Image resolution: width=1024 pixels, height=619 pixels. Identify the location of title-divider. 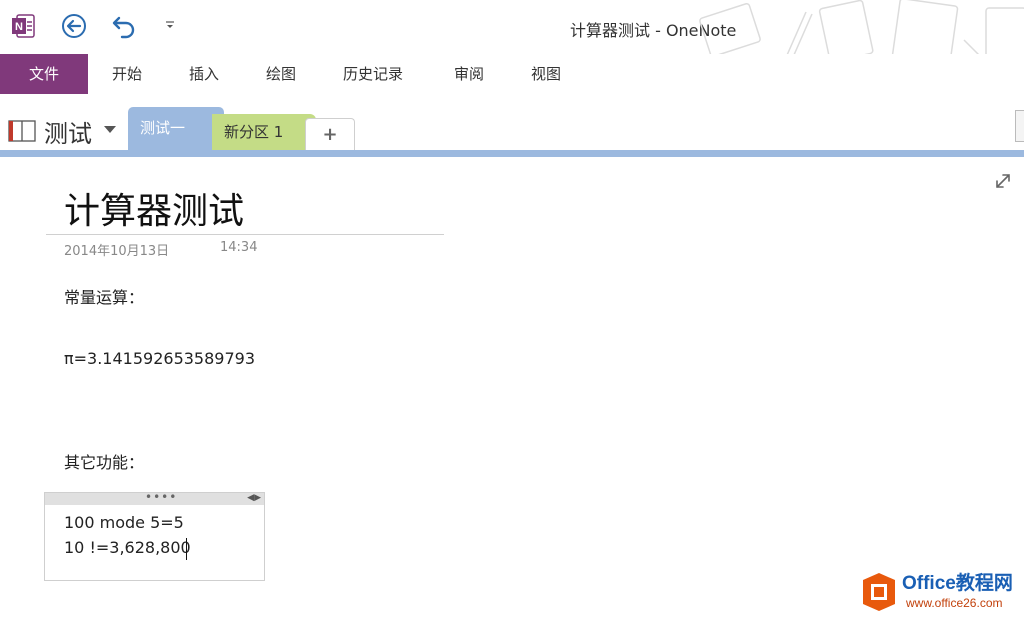
(245, 234).